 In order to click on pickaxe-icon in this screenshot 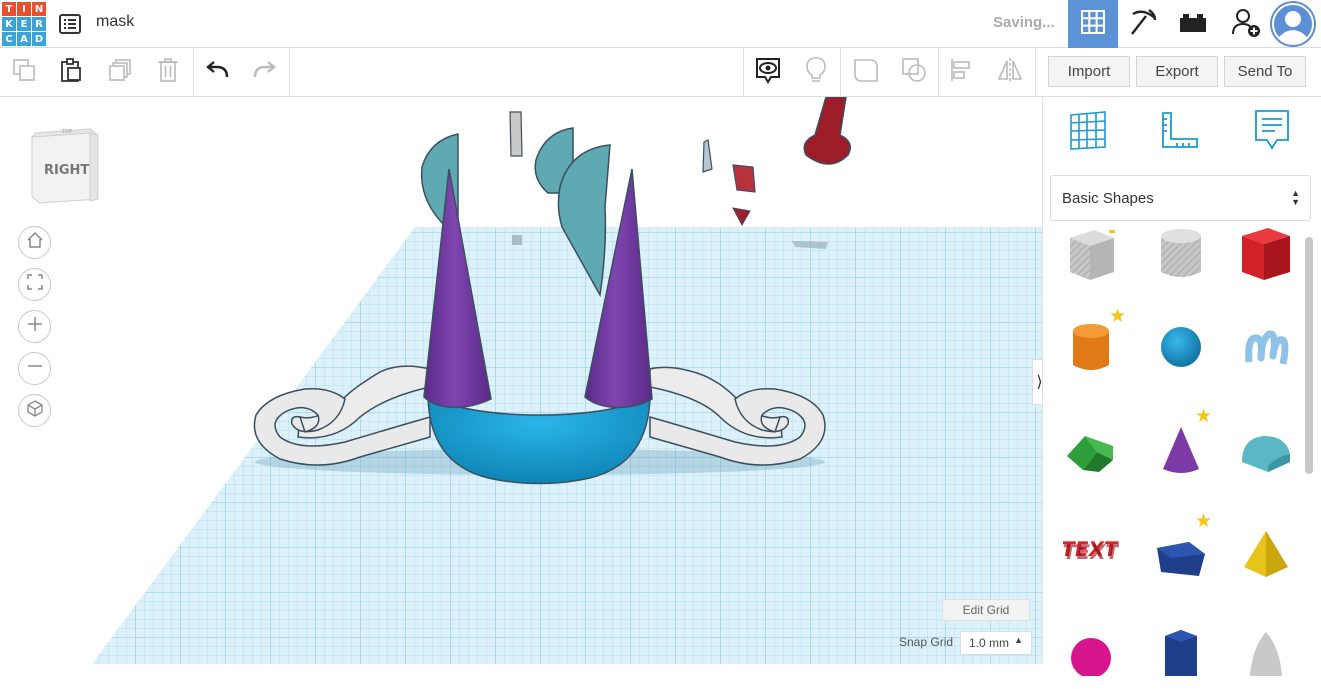, I will do `click(1143, 24)`.